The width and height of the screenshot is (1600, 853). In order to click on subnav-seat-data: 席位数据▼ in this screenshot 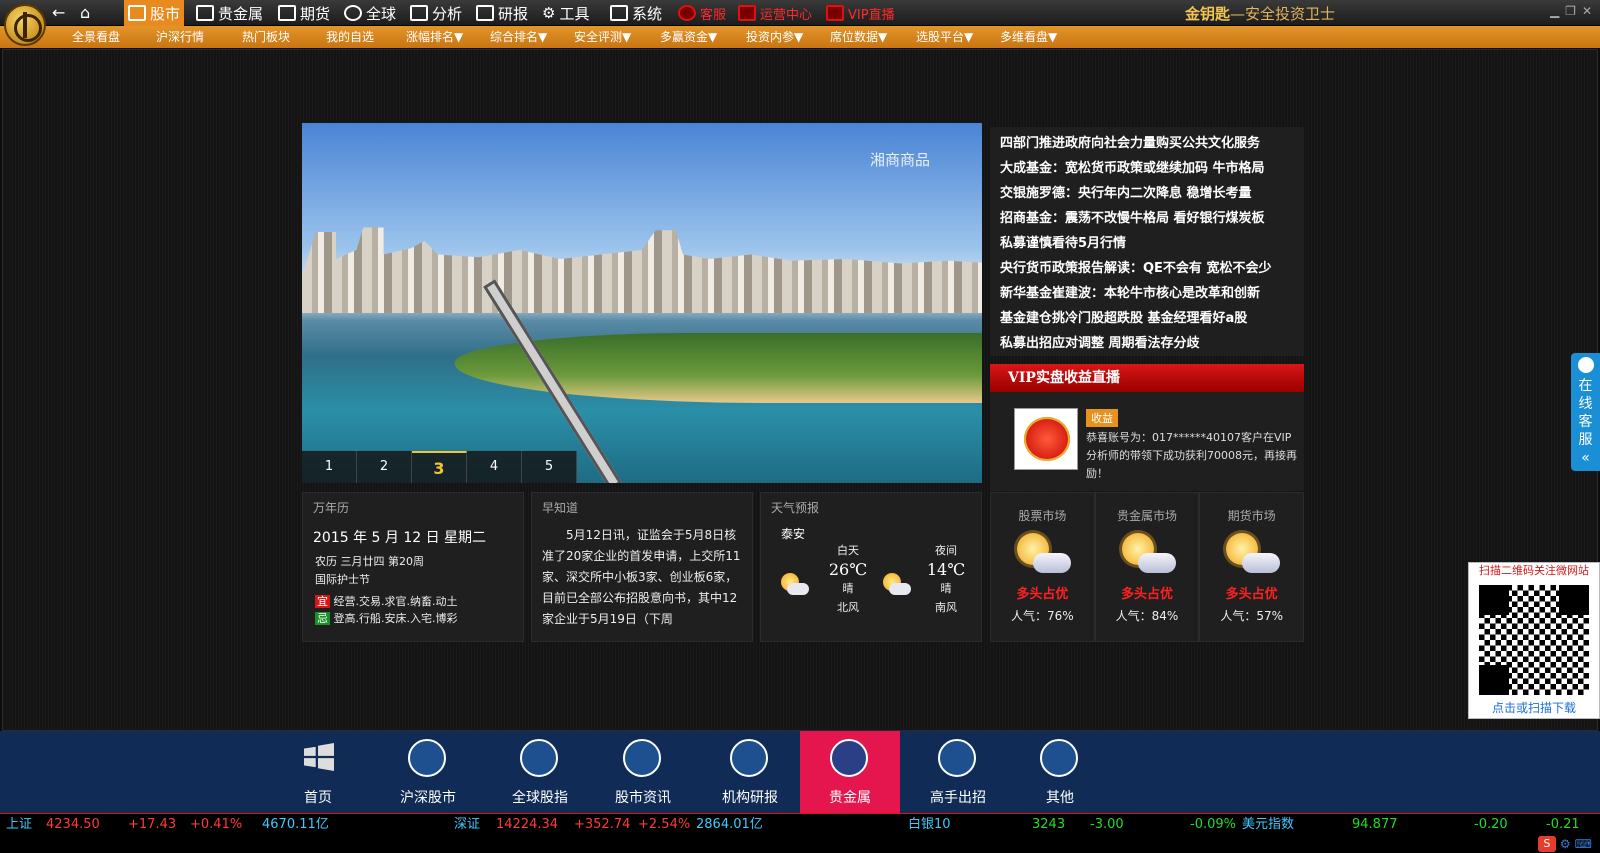, I will do `click(858, 37)`.